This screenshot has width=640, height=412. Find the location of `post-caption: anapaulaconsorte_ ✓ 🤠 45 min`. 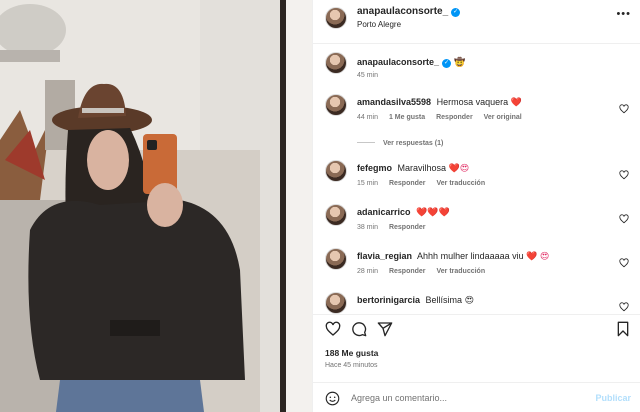

post-caption: anapaulaconsorte_ ✓ 🤠 45 min is located at coordinates (475, 65).